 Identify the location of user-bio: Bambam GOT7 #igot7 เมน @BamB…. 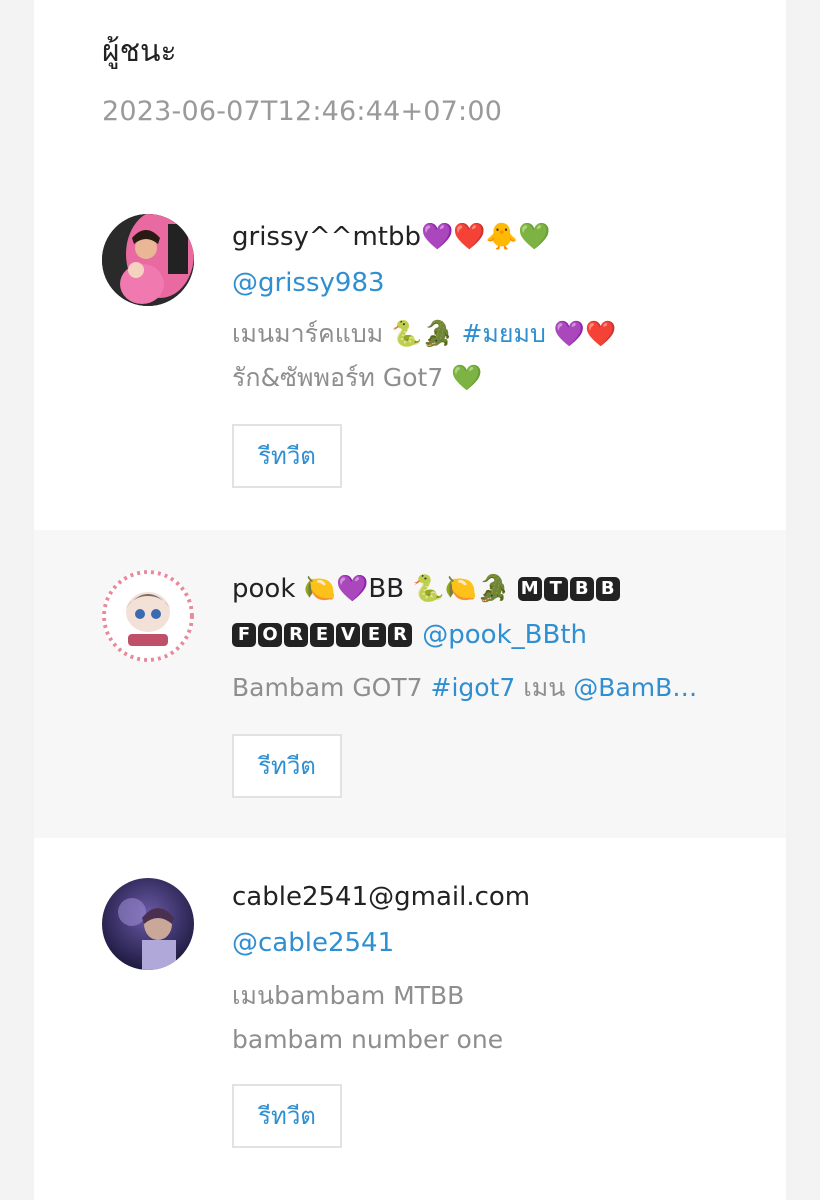
(465, 687).